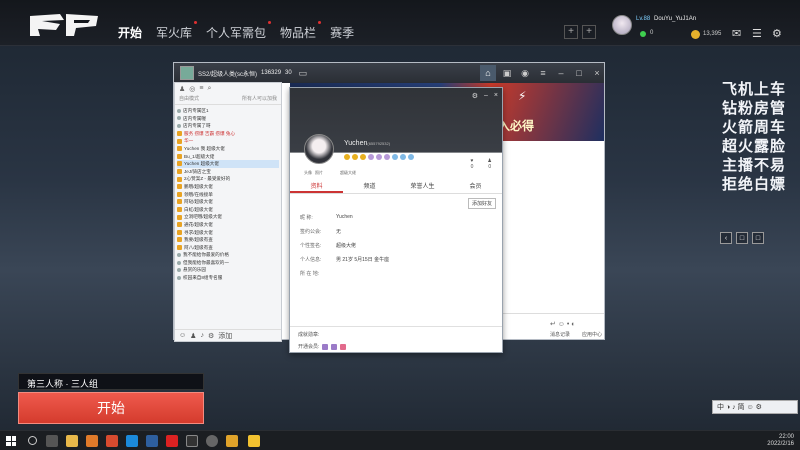 The image size is (800, 450). Describe the element at coordinates (64, 25) in the screenshot. I see `game-logo-icon` at that location.